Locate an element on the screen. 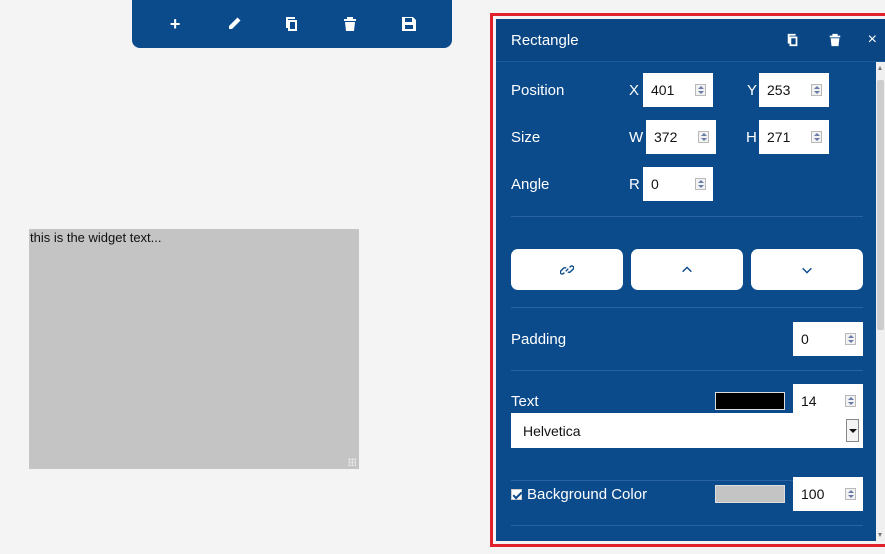 This screenshot has height=554, width=885. background-color-checkbox is located at coordinates (516, 494).